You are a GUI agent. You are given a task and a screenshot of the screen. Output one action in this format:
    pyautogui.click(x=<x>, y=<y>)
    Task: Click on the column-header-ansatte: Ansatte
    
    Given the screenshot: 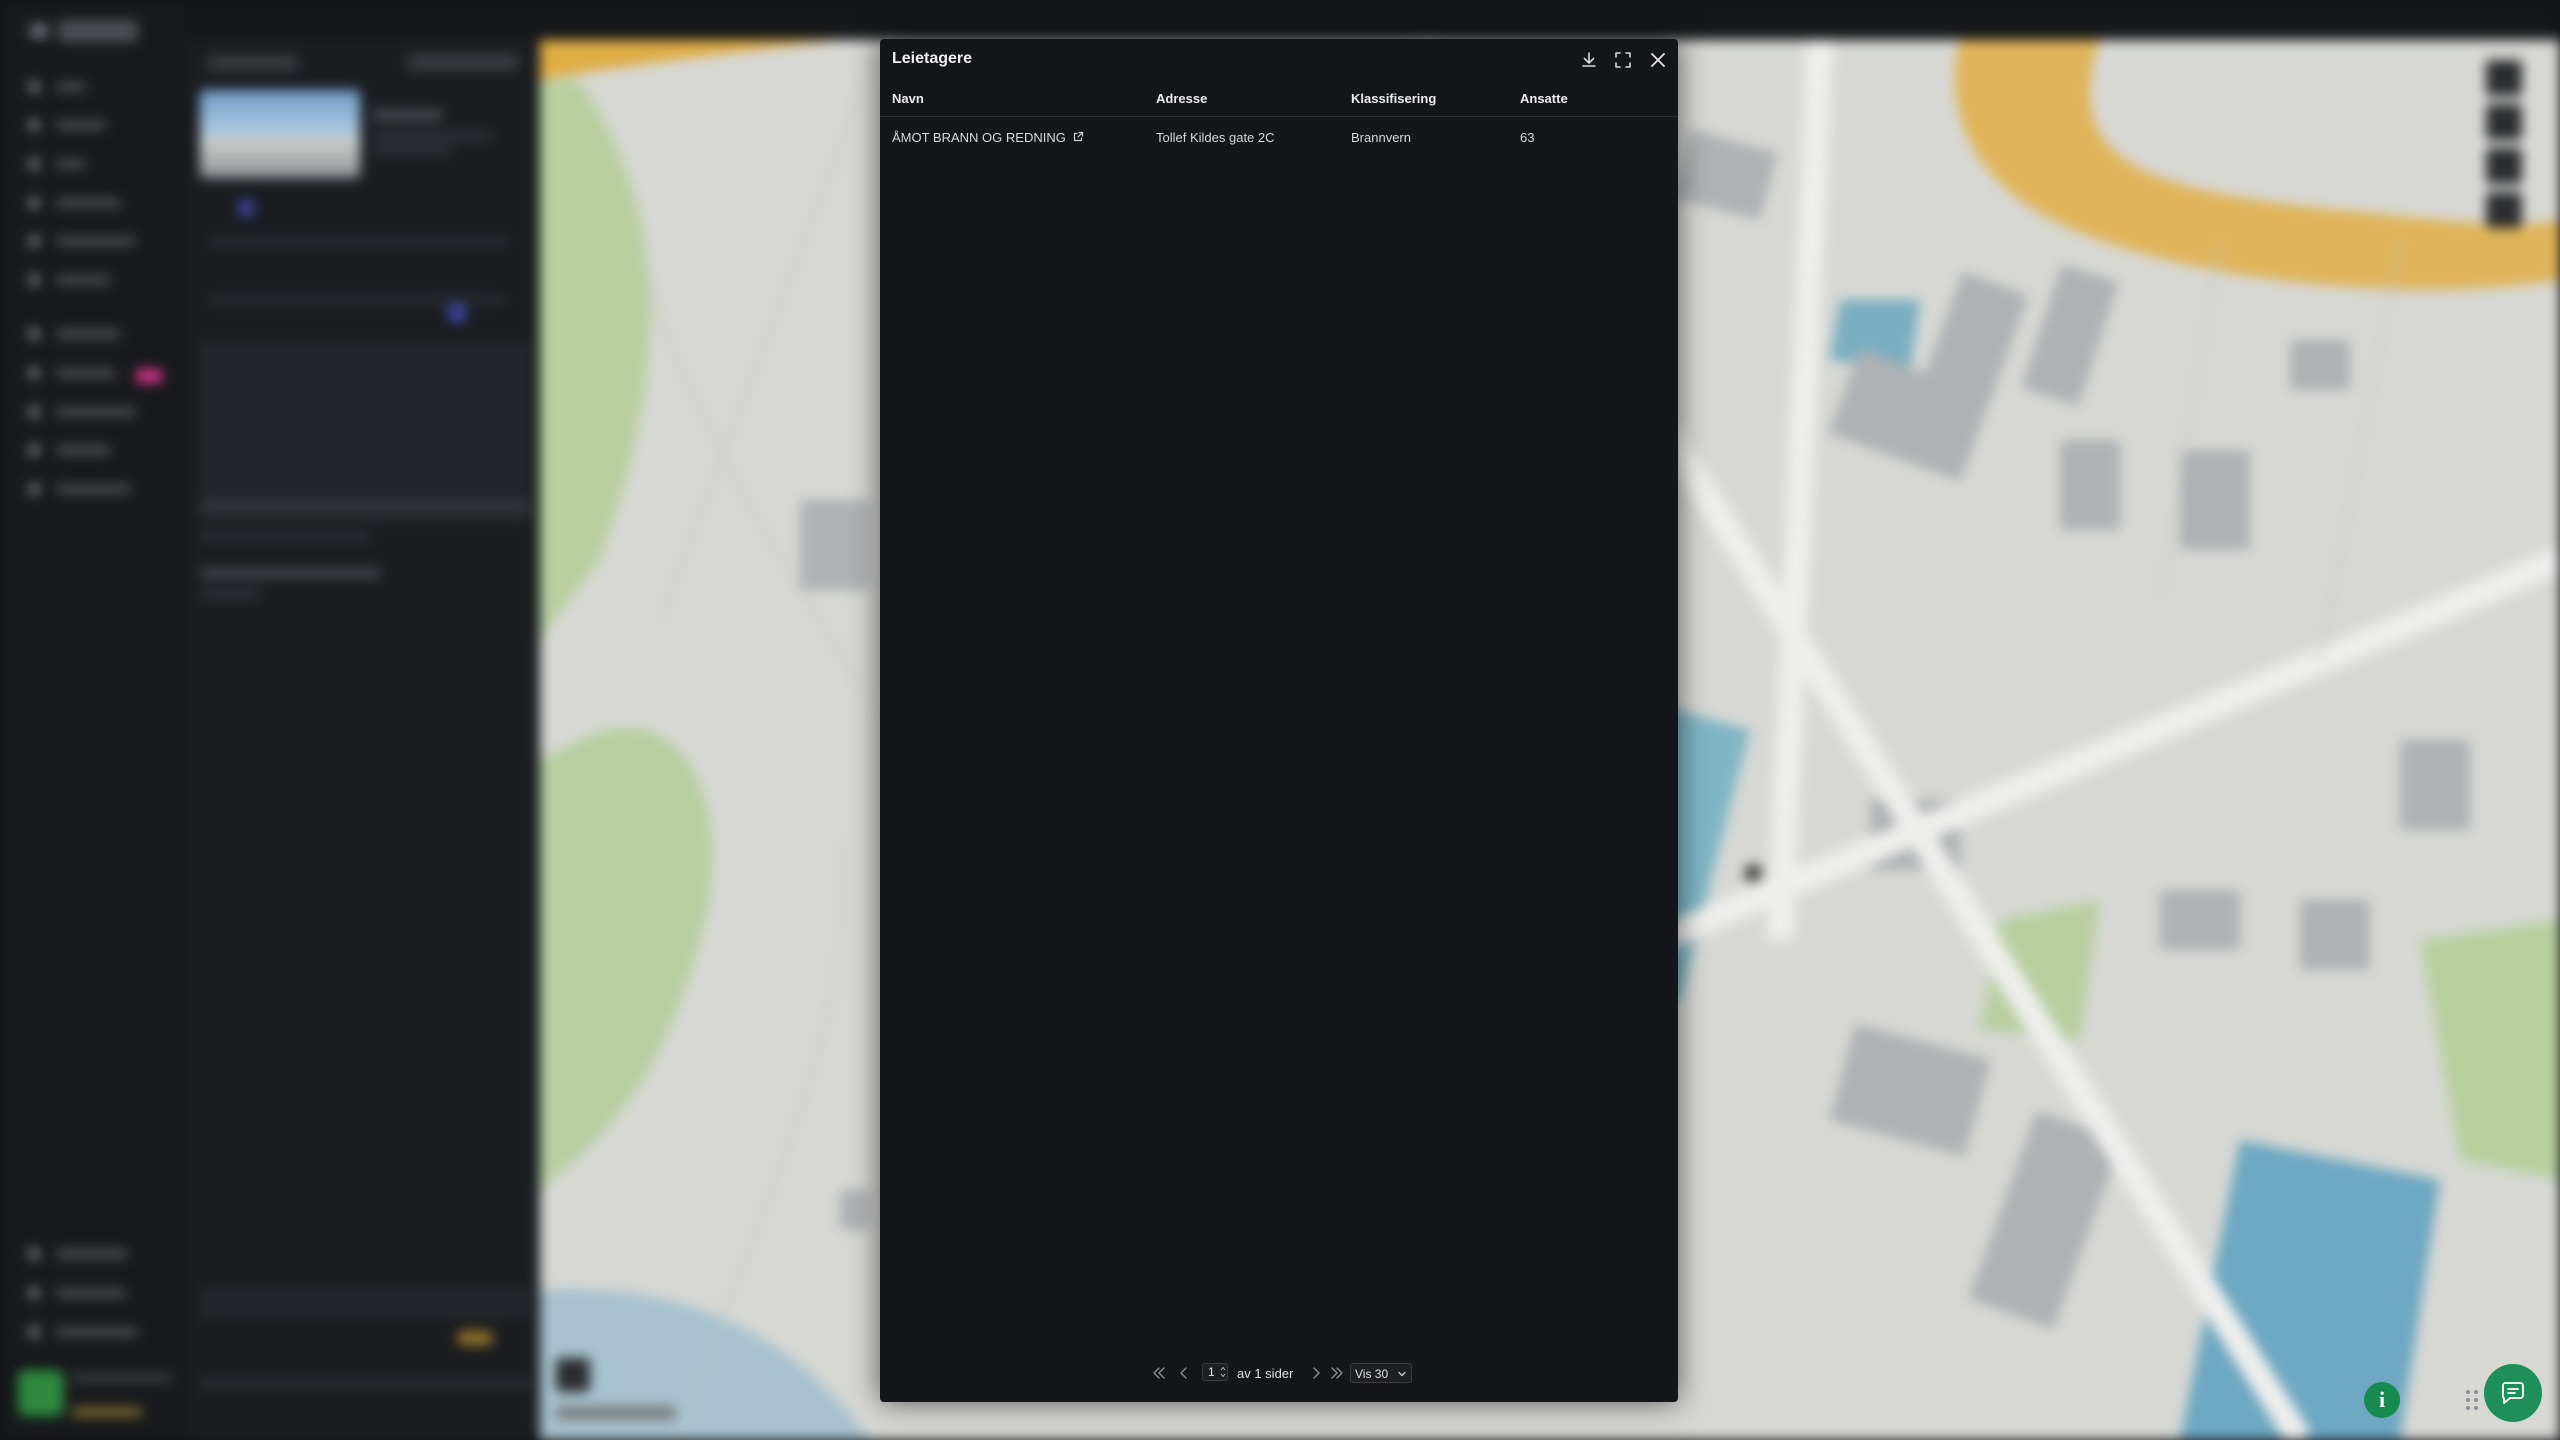 What is the action you would take?
    pyautogui.click(x=1544, y=98)
    